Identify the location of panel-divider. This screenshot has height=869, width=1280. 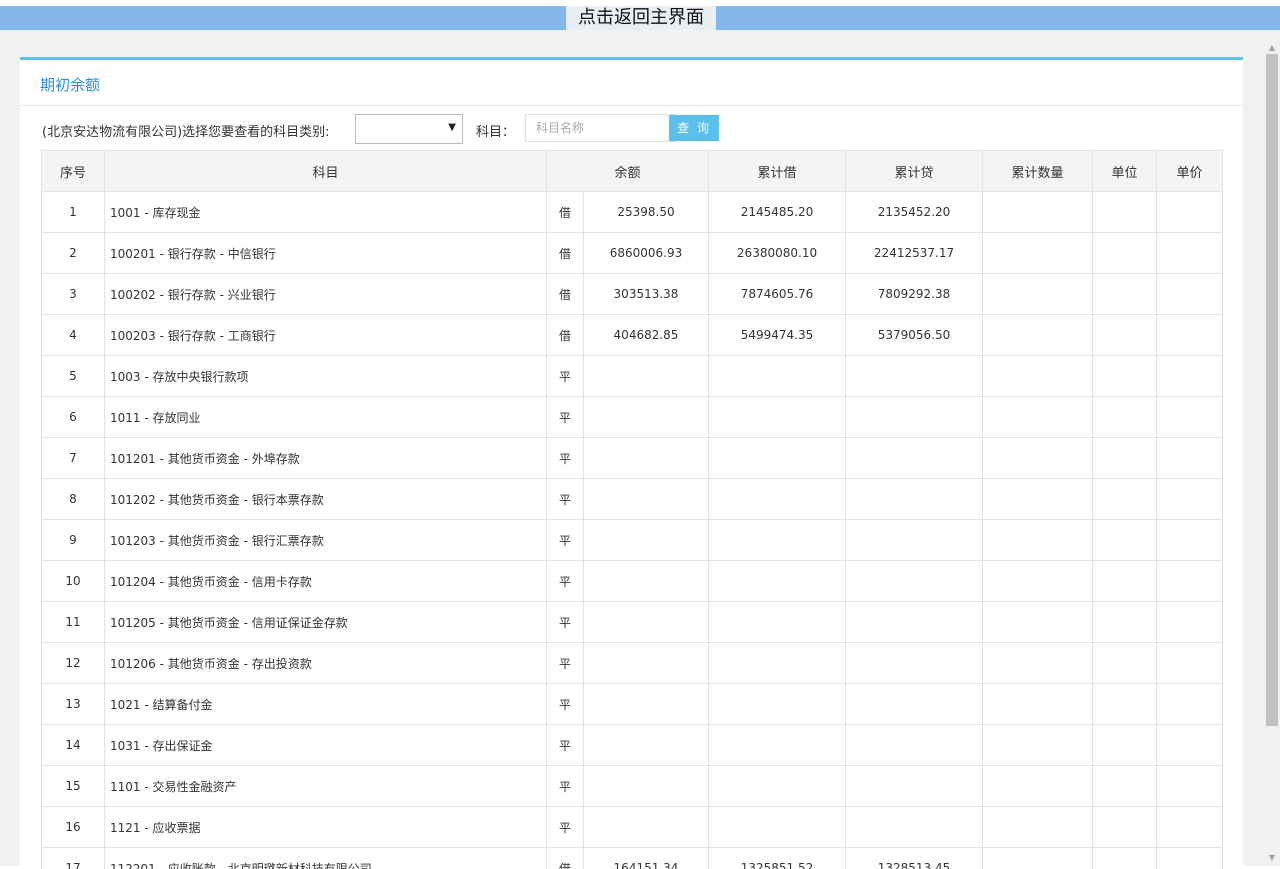
(631, 105).